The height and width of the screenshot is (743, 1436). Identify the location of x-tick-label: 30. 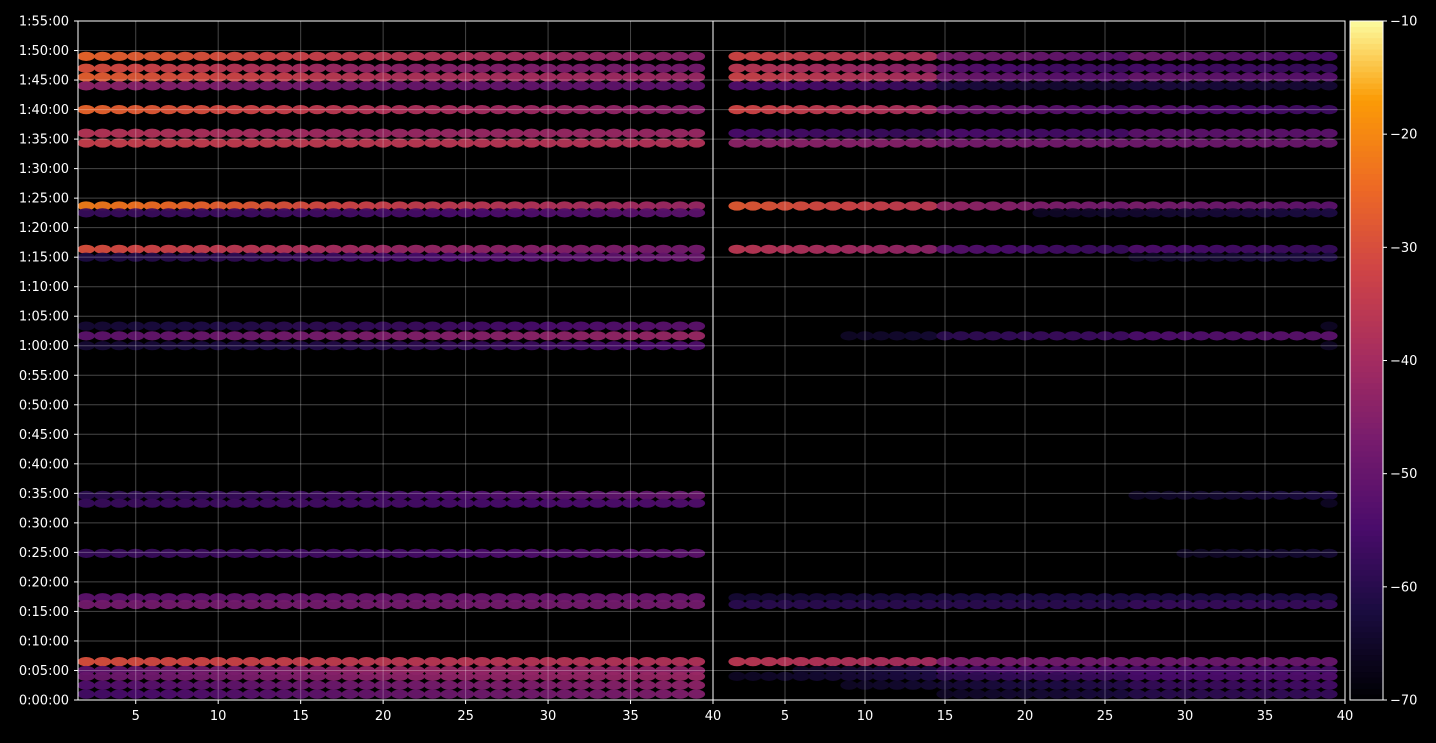
(548, 716).